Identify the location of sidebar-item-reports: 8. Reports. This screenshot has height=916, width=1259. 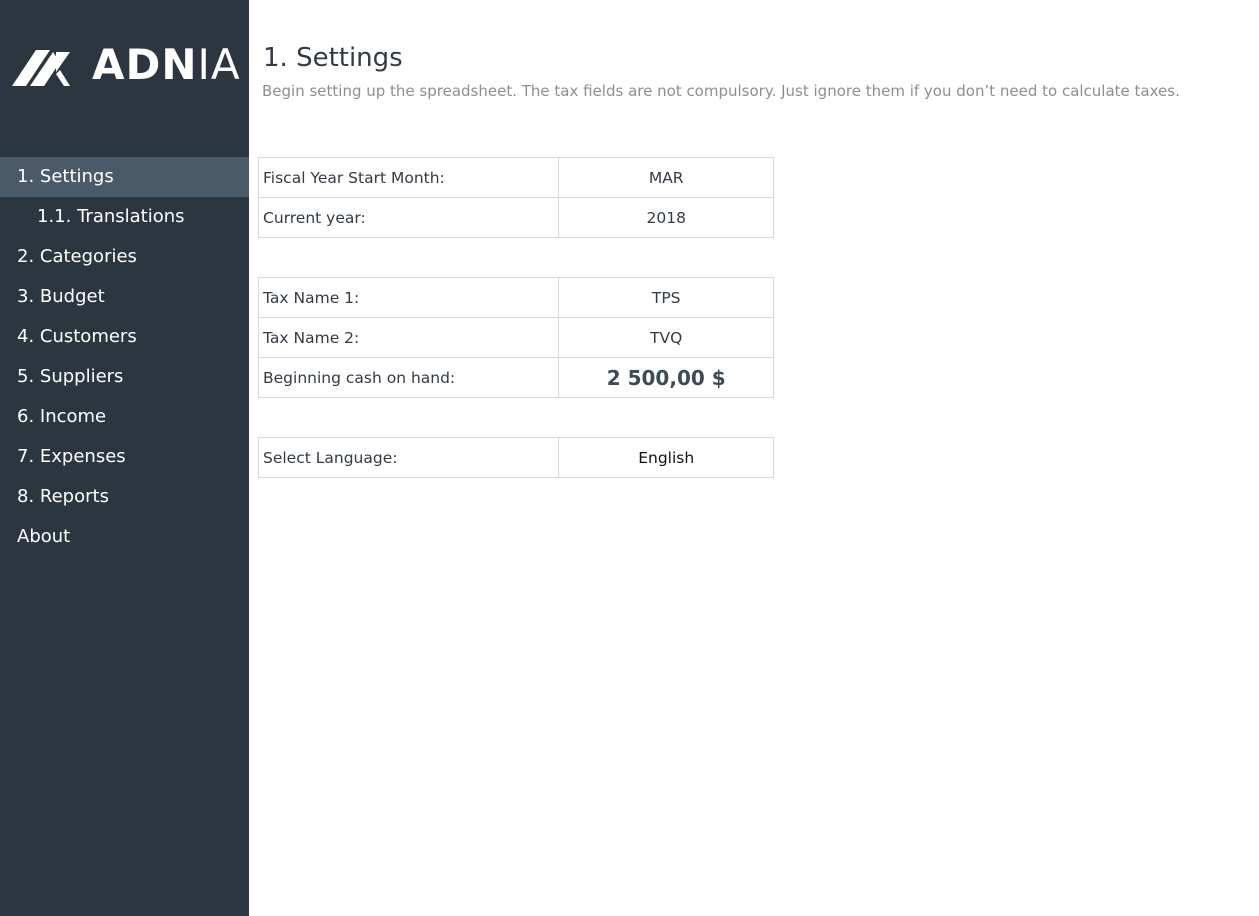
(124, 497).